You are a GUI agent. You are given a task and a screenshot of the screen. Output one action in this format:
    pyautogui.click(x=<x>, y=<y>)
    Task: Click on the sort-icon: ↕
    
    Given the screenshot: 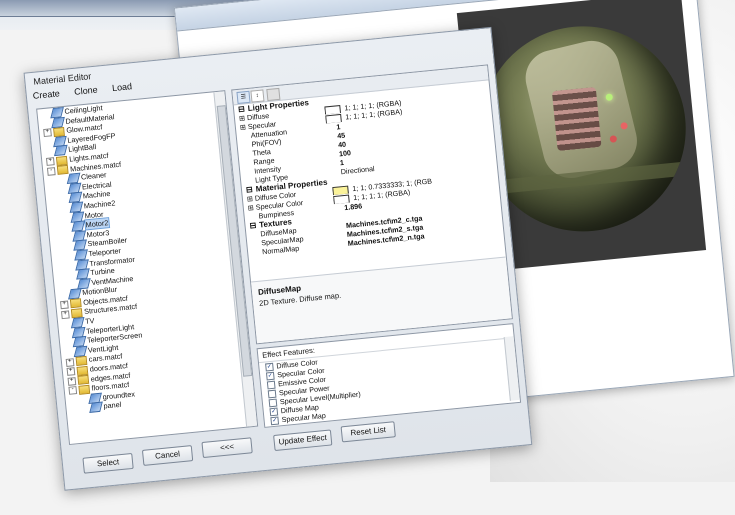 What is the action you would take?
    pyautogui.click(x=257, y=96)
    